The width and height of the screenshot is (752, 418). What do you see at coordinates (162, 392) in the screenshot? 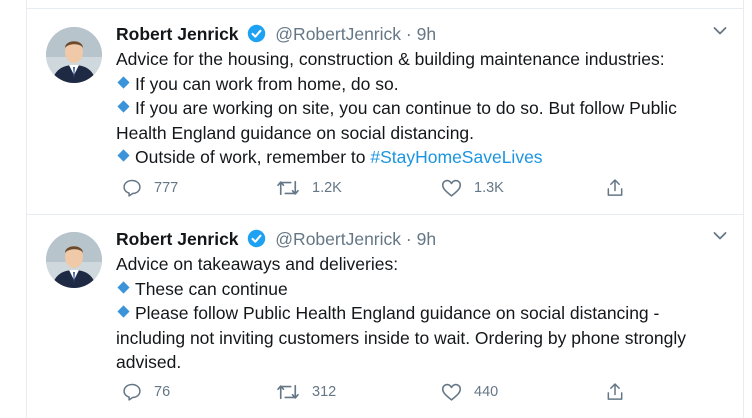
I see `reply-count: 76` at bounding box center [162, 392].